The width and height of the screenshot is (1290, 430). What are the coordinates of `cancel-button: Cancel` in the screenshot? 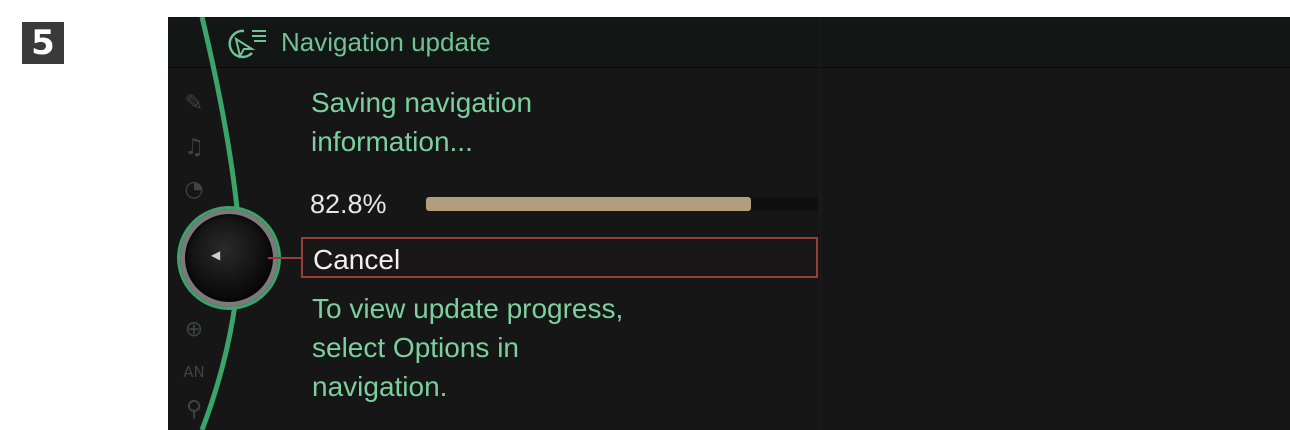 It's located at (559, 257).